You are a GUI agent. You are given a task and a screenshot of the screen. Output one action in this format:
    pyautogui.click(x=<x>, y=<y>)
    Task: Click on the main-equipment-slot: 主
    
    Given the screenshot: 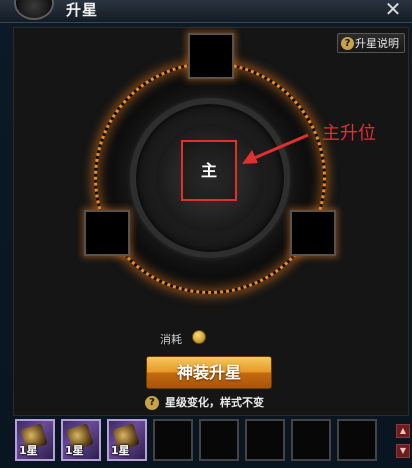 What is the action you would take?
    pyautogui.click(x=209, y=170)
    